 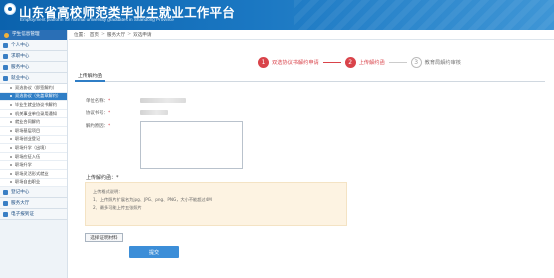 I want to click on protocol-number-label-text: 协议书号：, so click(x=97, y=113).